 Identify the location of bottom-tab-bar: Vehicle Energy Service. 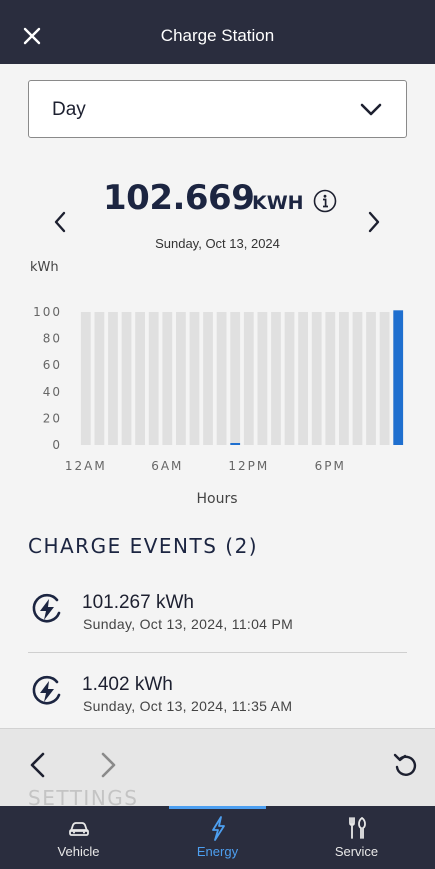
(217, 837).